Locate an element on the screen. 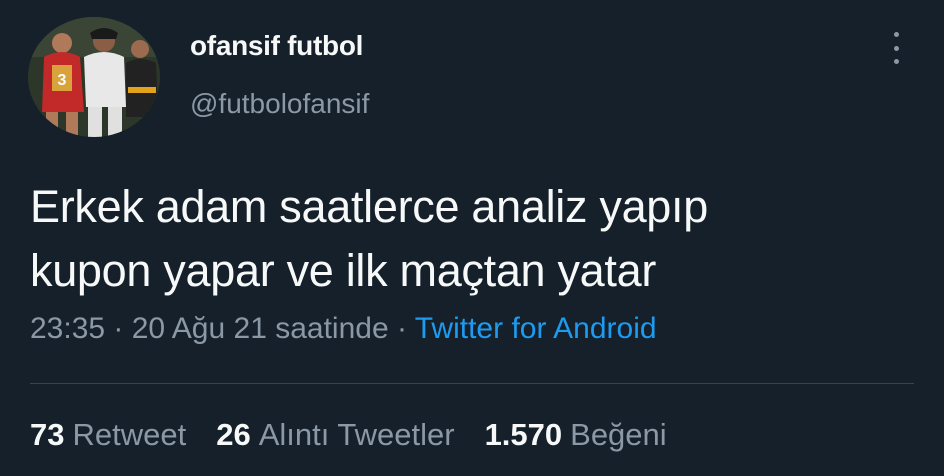  like-label: Beğeni is located at coordinates (618, 434).